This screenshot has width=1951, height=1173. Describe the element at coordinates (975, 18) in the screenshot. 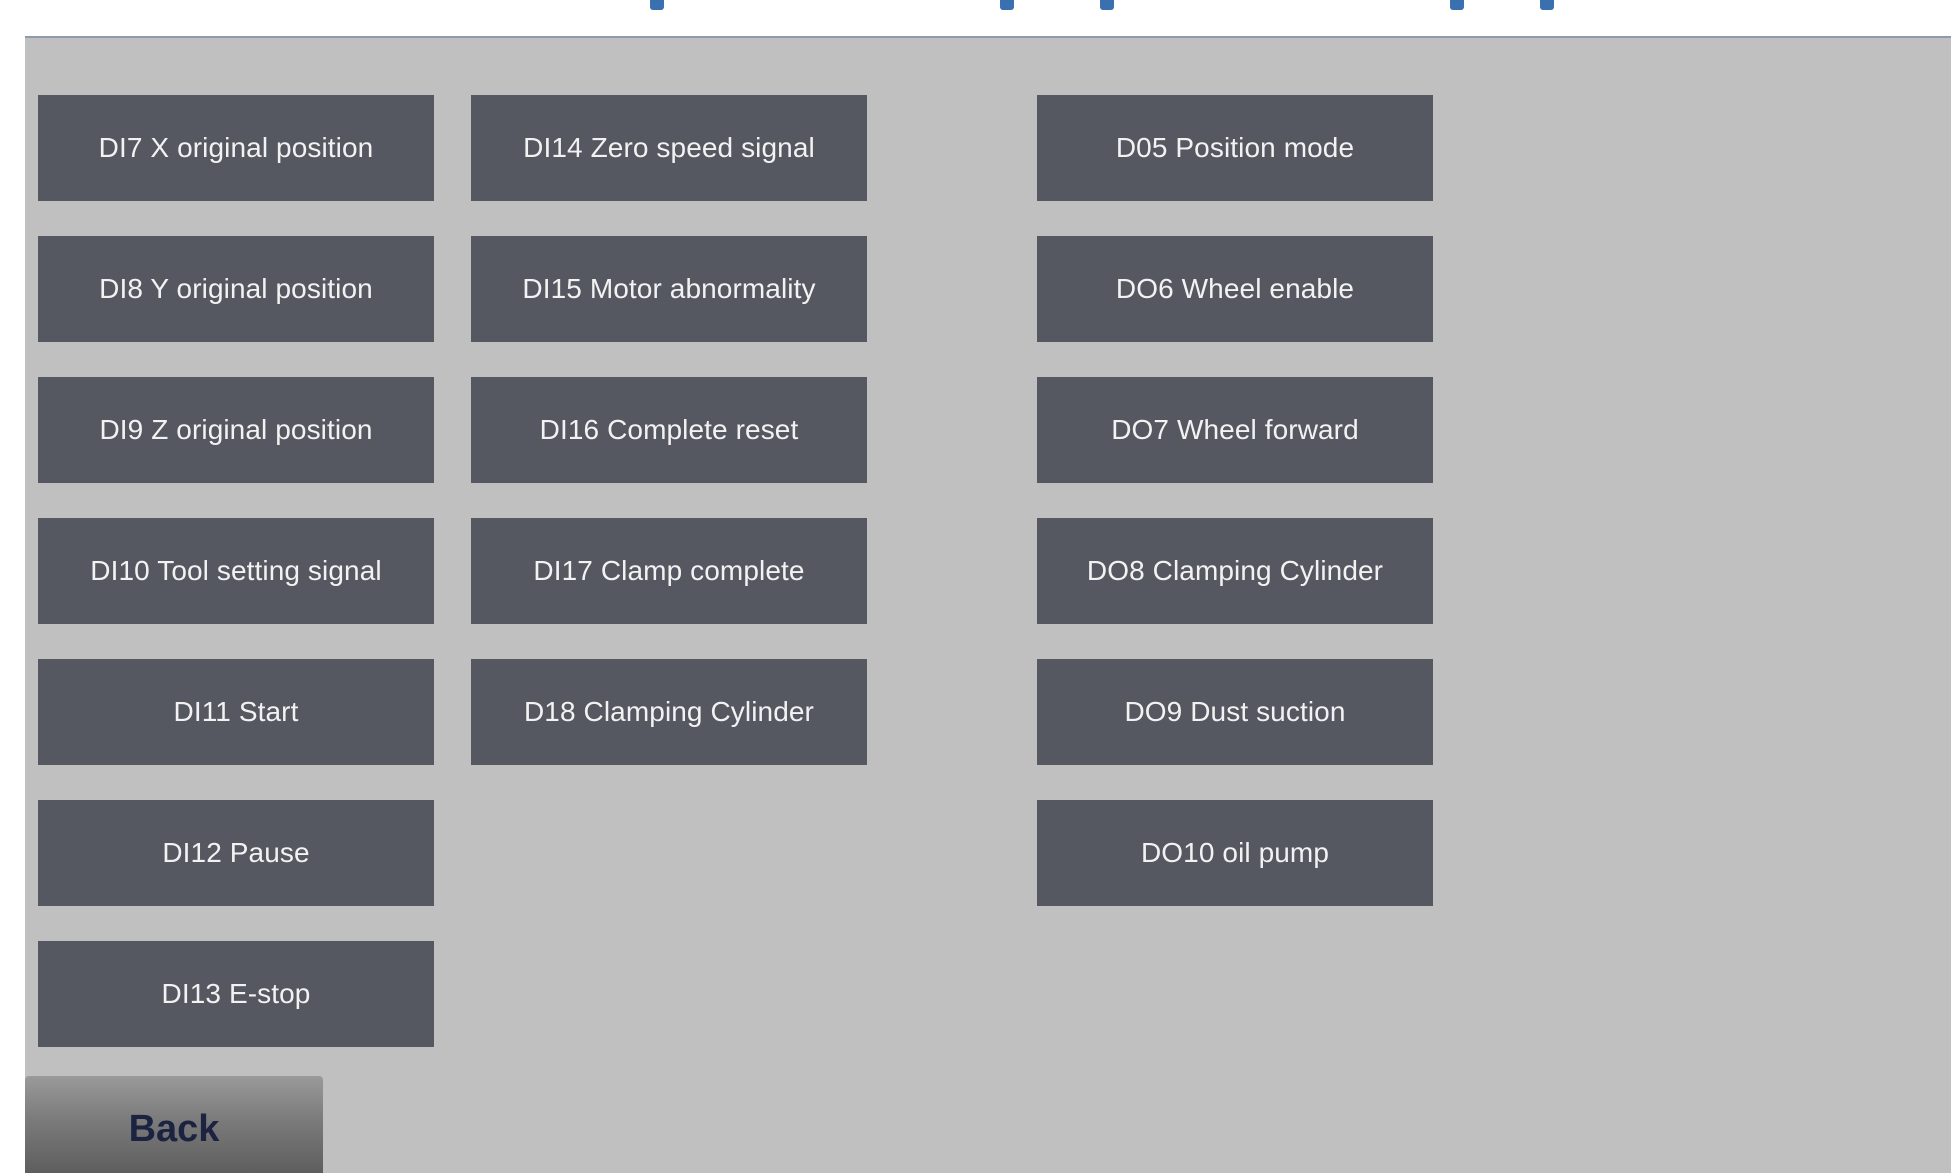

I see `header-strip` at that location.